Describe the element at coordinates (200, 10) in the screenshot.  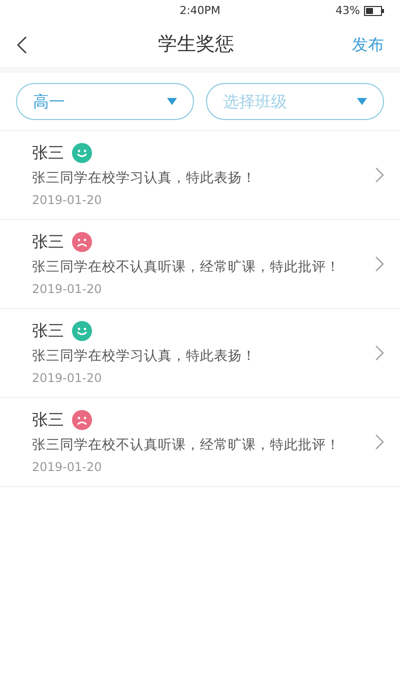
I see `status-time: 2:40PM` at that location.